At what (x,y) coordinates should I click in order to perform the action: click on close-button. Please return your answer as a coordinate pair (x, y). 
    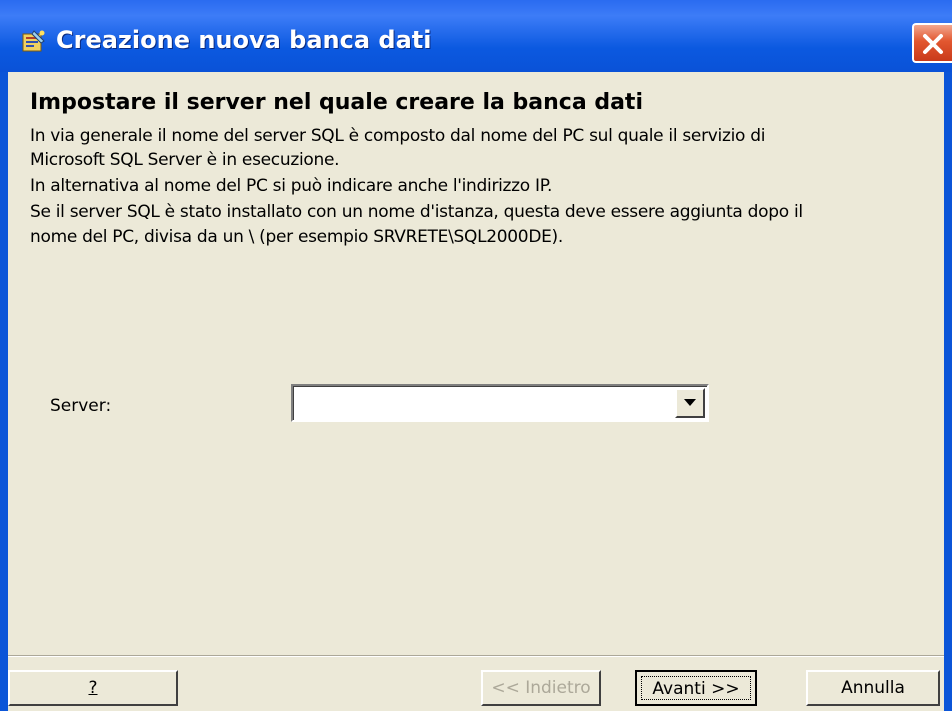
    Looking at the image, I should click on (932, 43).